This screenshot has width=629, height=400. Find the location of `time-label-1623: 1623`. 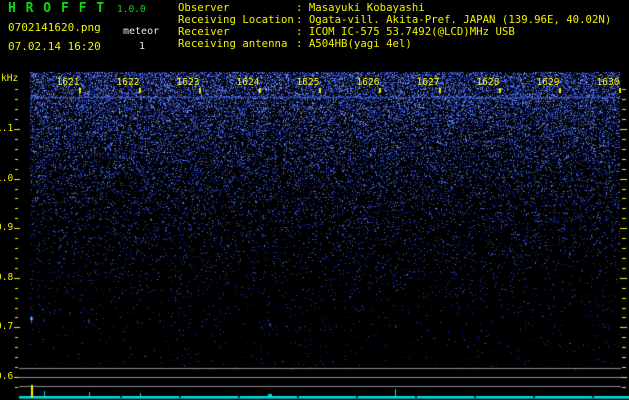

time-label-1623: 1623 is located at coordinates (188, 82).